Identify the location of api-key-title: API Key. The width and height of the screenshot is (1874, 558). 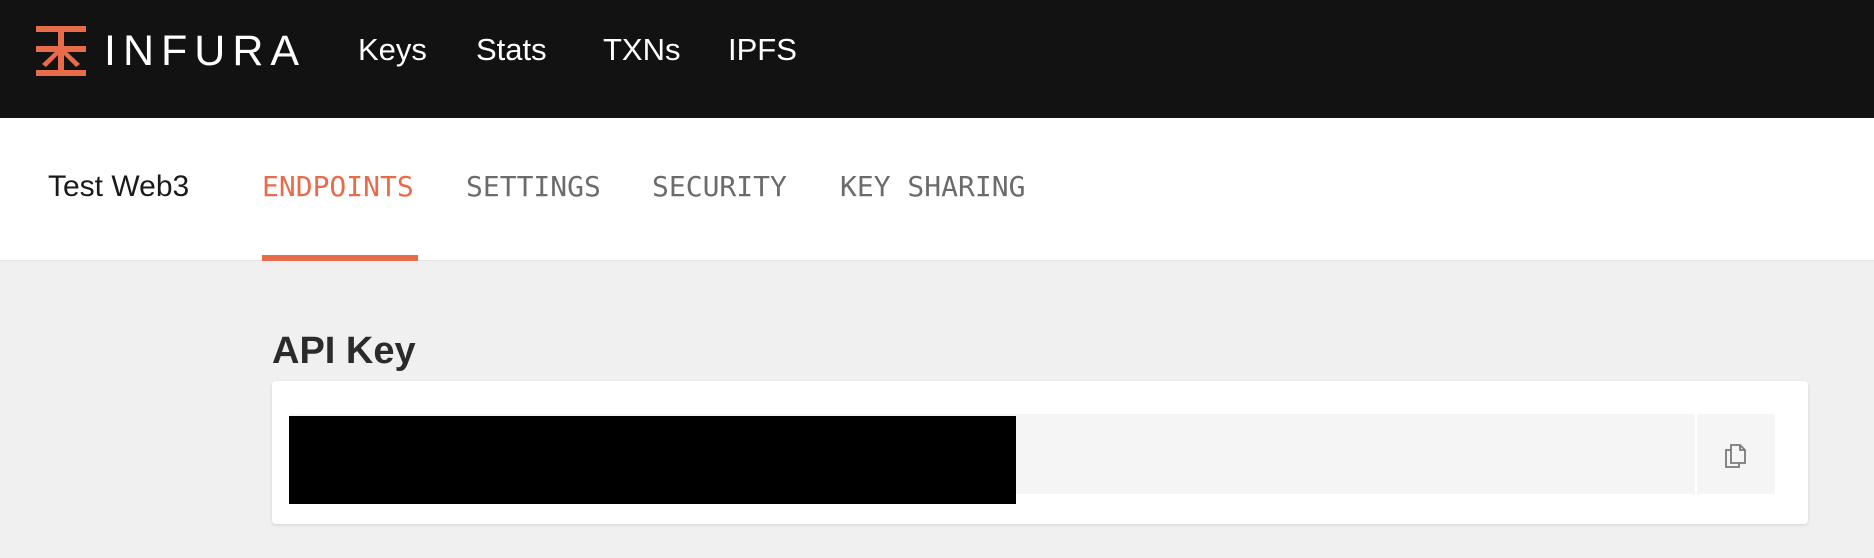
(344, 351).